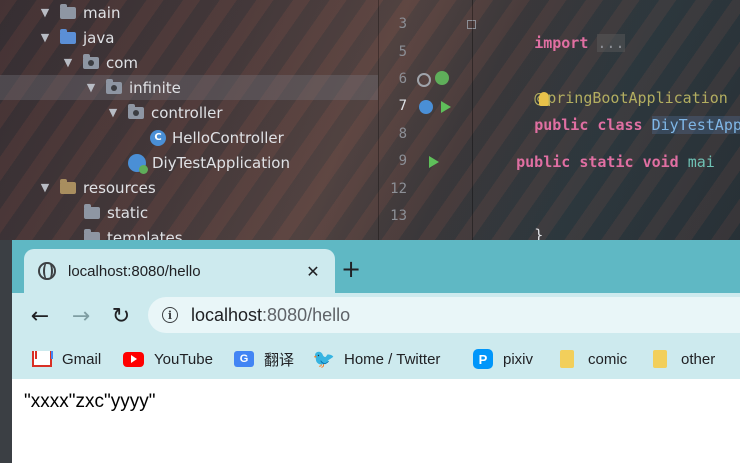 This screenshot has height=463, width=740. I want to click on youtube-icon, so click(133, 359).